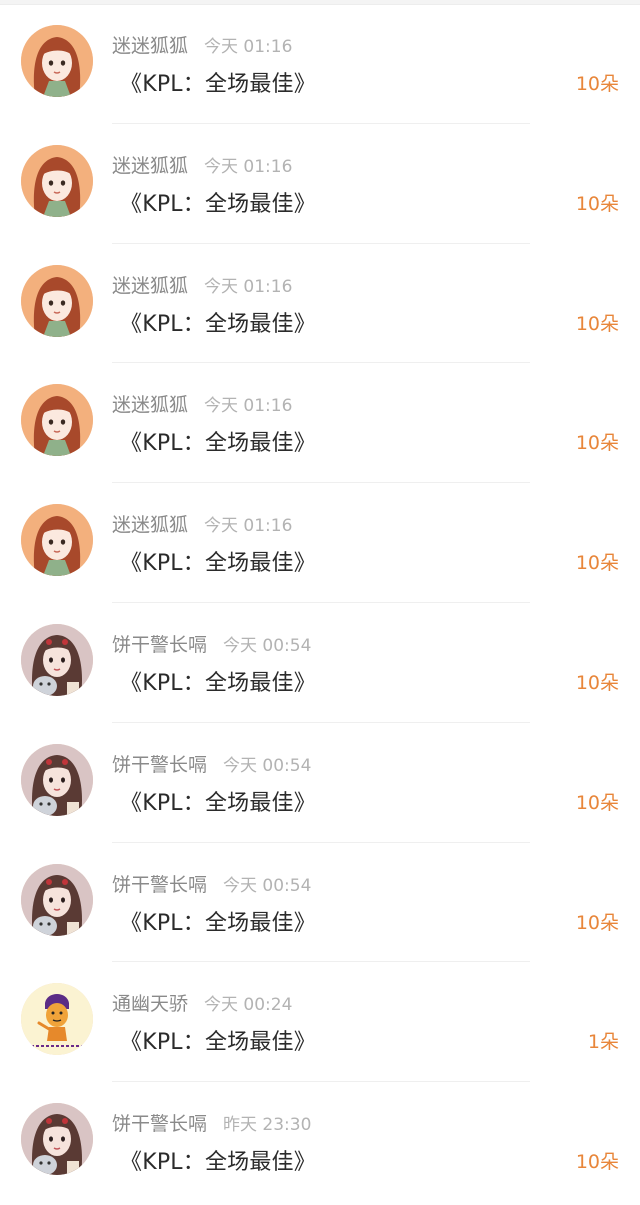  Describe the element at coordinates (211, 1122) in the screenshot. I see `sender-meta: 饼干警长嗝 昨天 23:30` at that location.